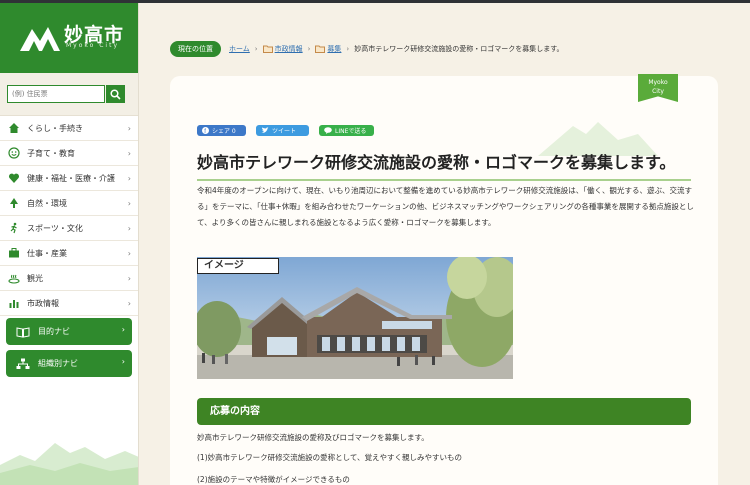 The height and width of the screenshot is (485, 750). I want to click on tag-line-2: City, so click(658, 91).